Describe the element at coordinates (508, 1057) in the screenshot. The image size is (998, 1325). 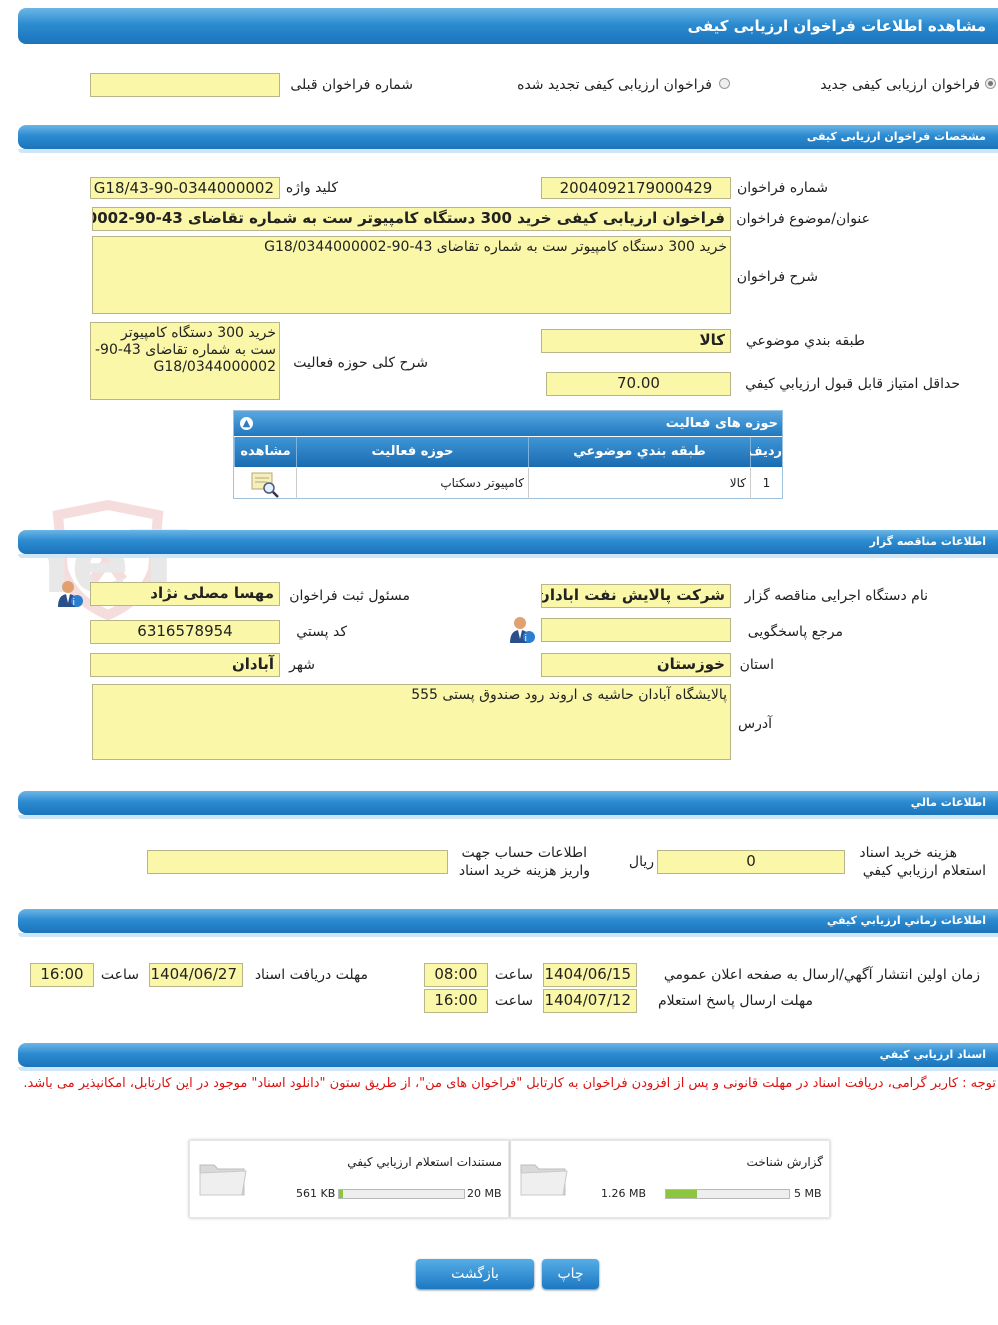
I see `documents-section-header: اسناد ارزيابي کيفي` at that location.